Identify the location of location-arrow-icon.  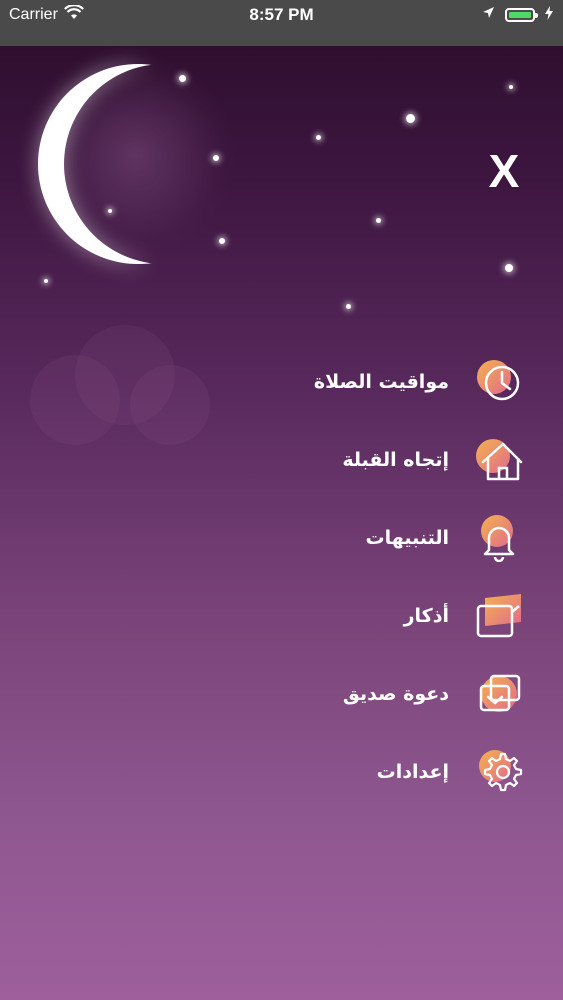
(488, 15).